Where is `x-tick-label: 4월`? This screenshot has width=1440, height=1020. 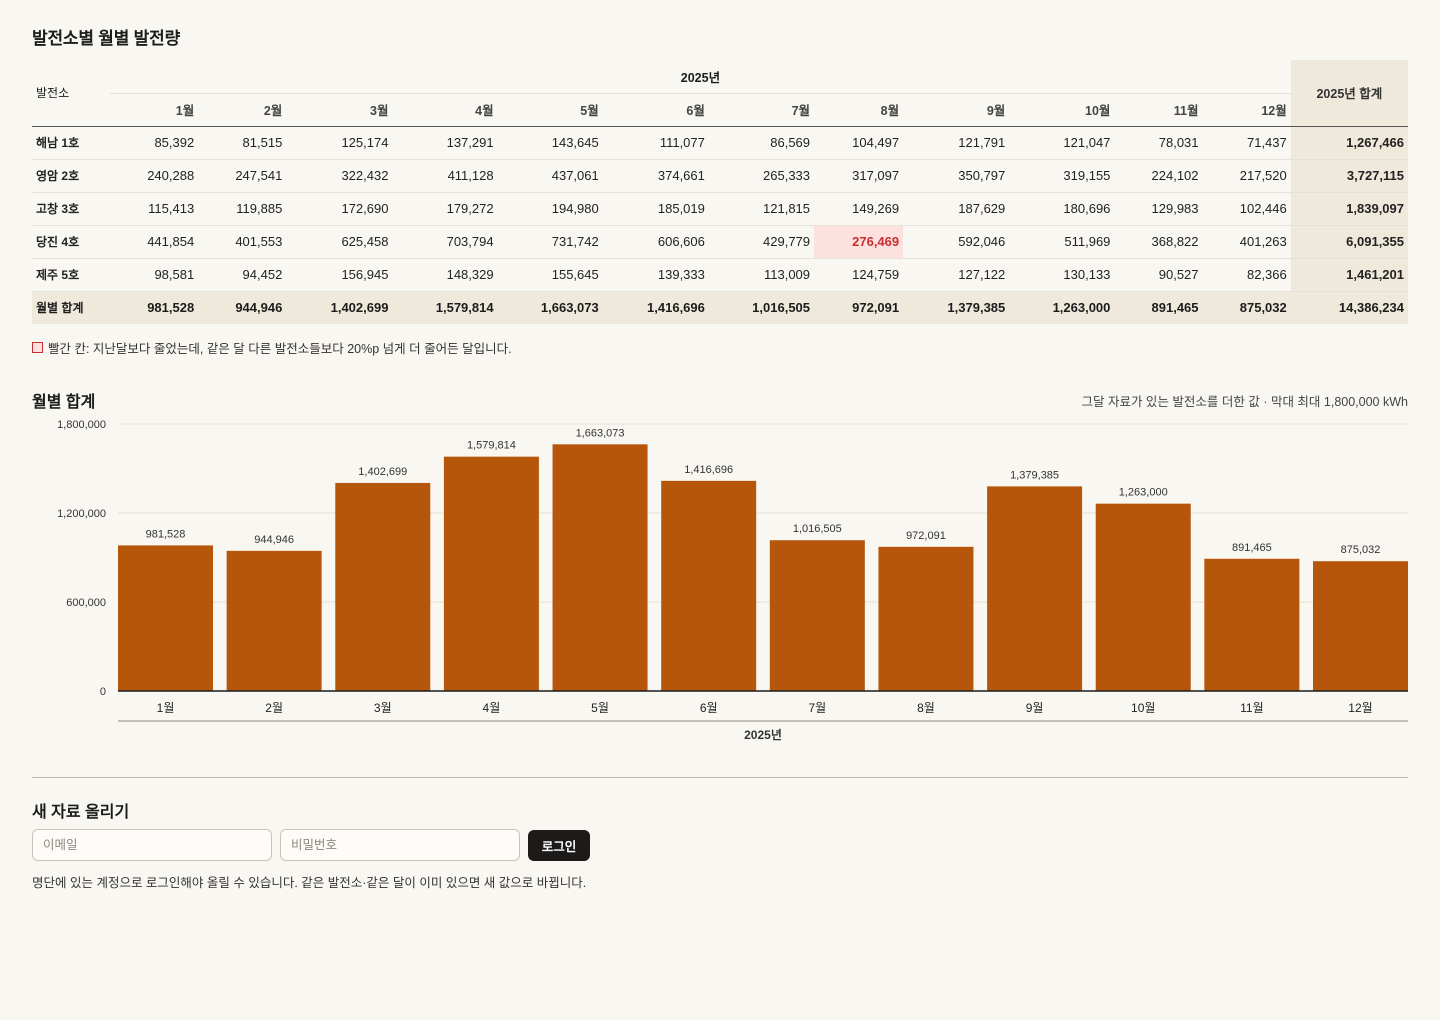 x-tick-label: 4월 is located at coordinates (492, 708).